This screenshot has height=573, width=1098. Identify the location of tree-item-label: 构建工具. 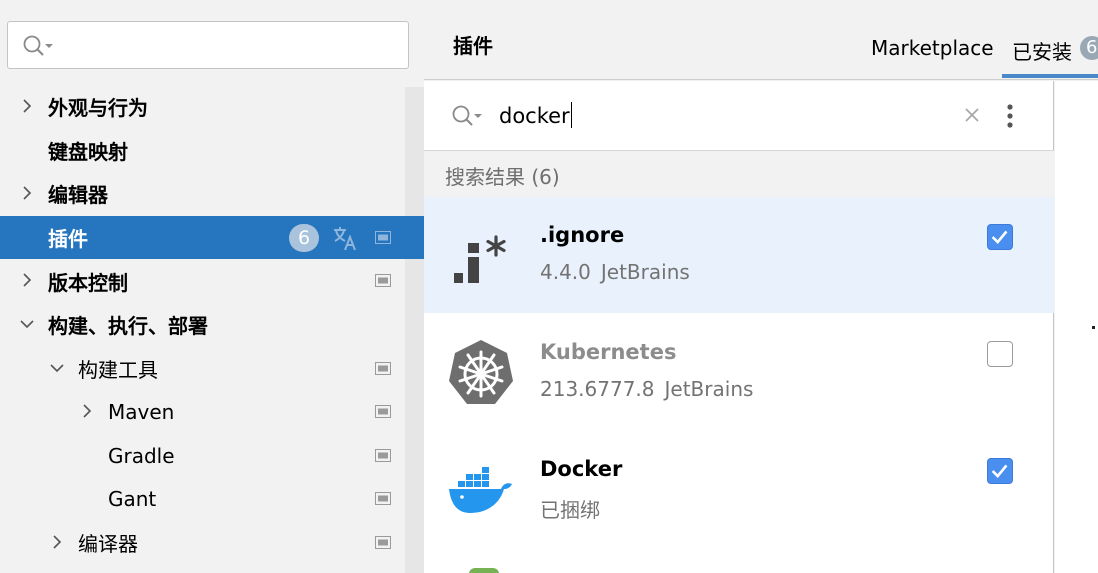
(118, 369).